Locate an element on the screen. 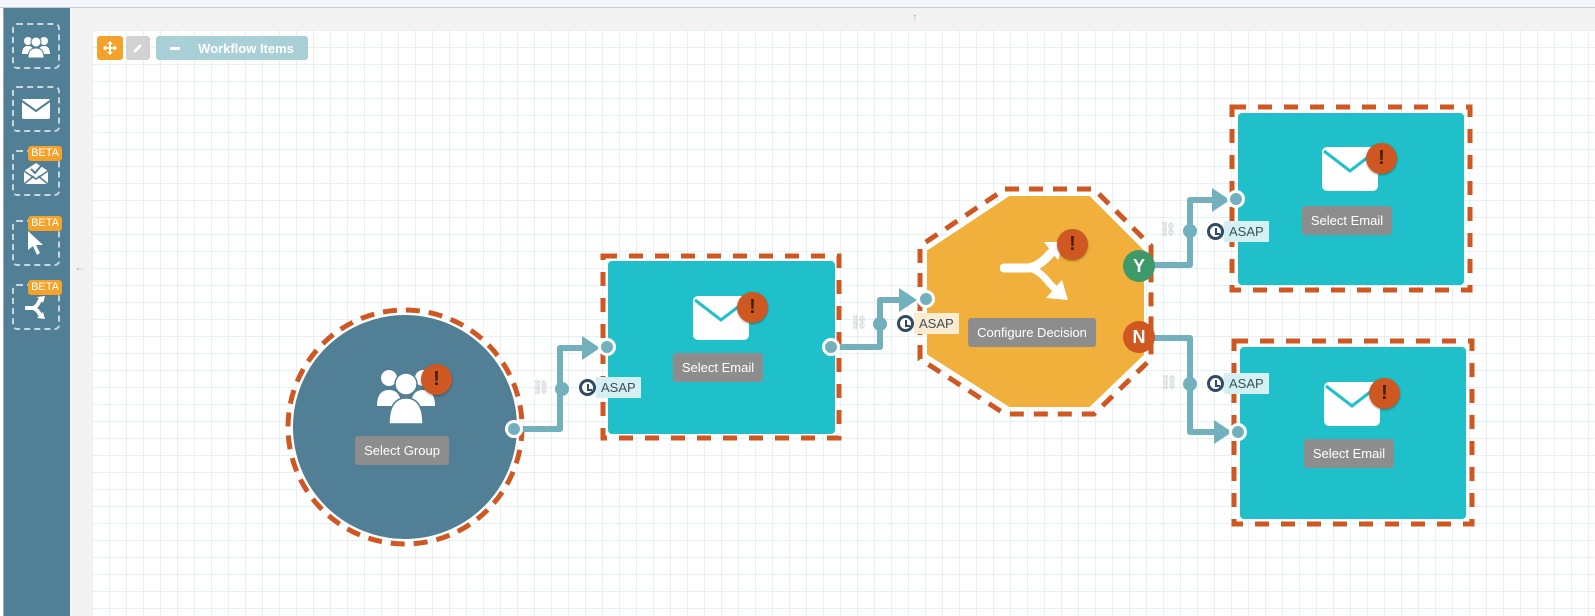 The width and height of the screenshot is (1595, 616). group-node-shape is located at coordinates (405, 427).